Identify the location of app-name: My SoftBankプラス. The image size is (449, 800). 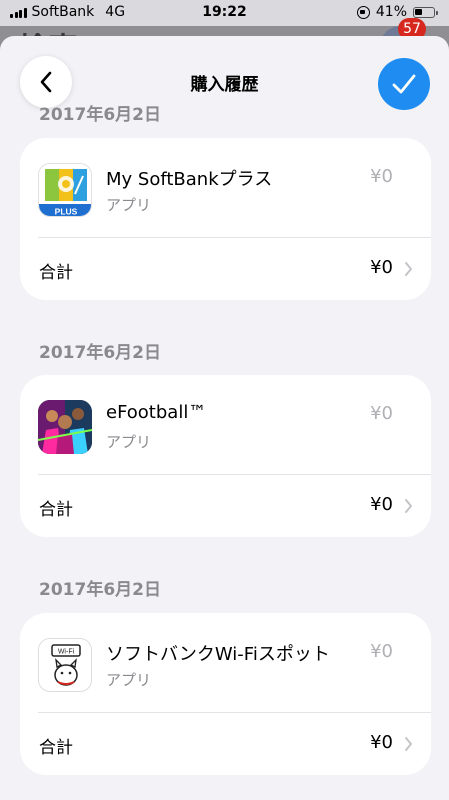
(189, 179).